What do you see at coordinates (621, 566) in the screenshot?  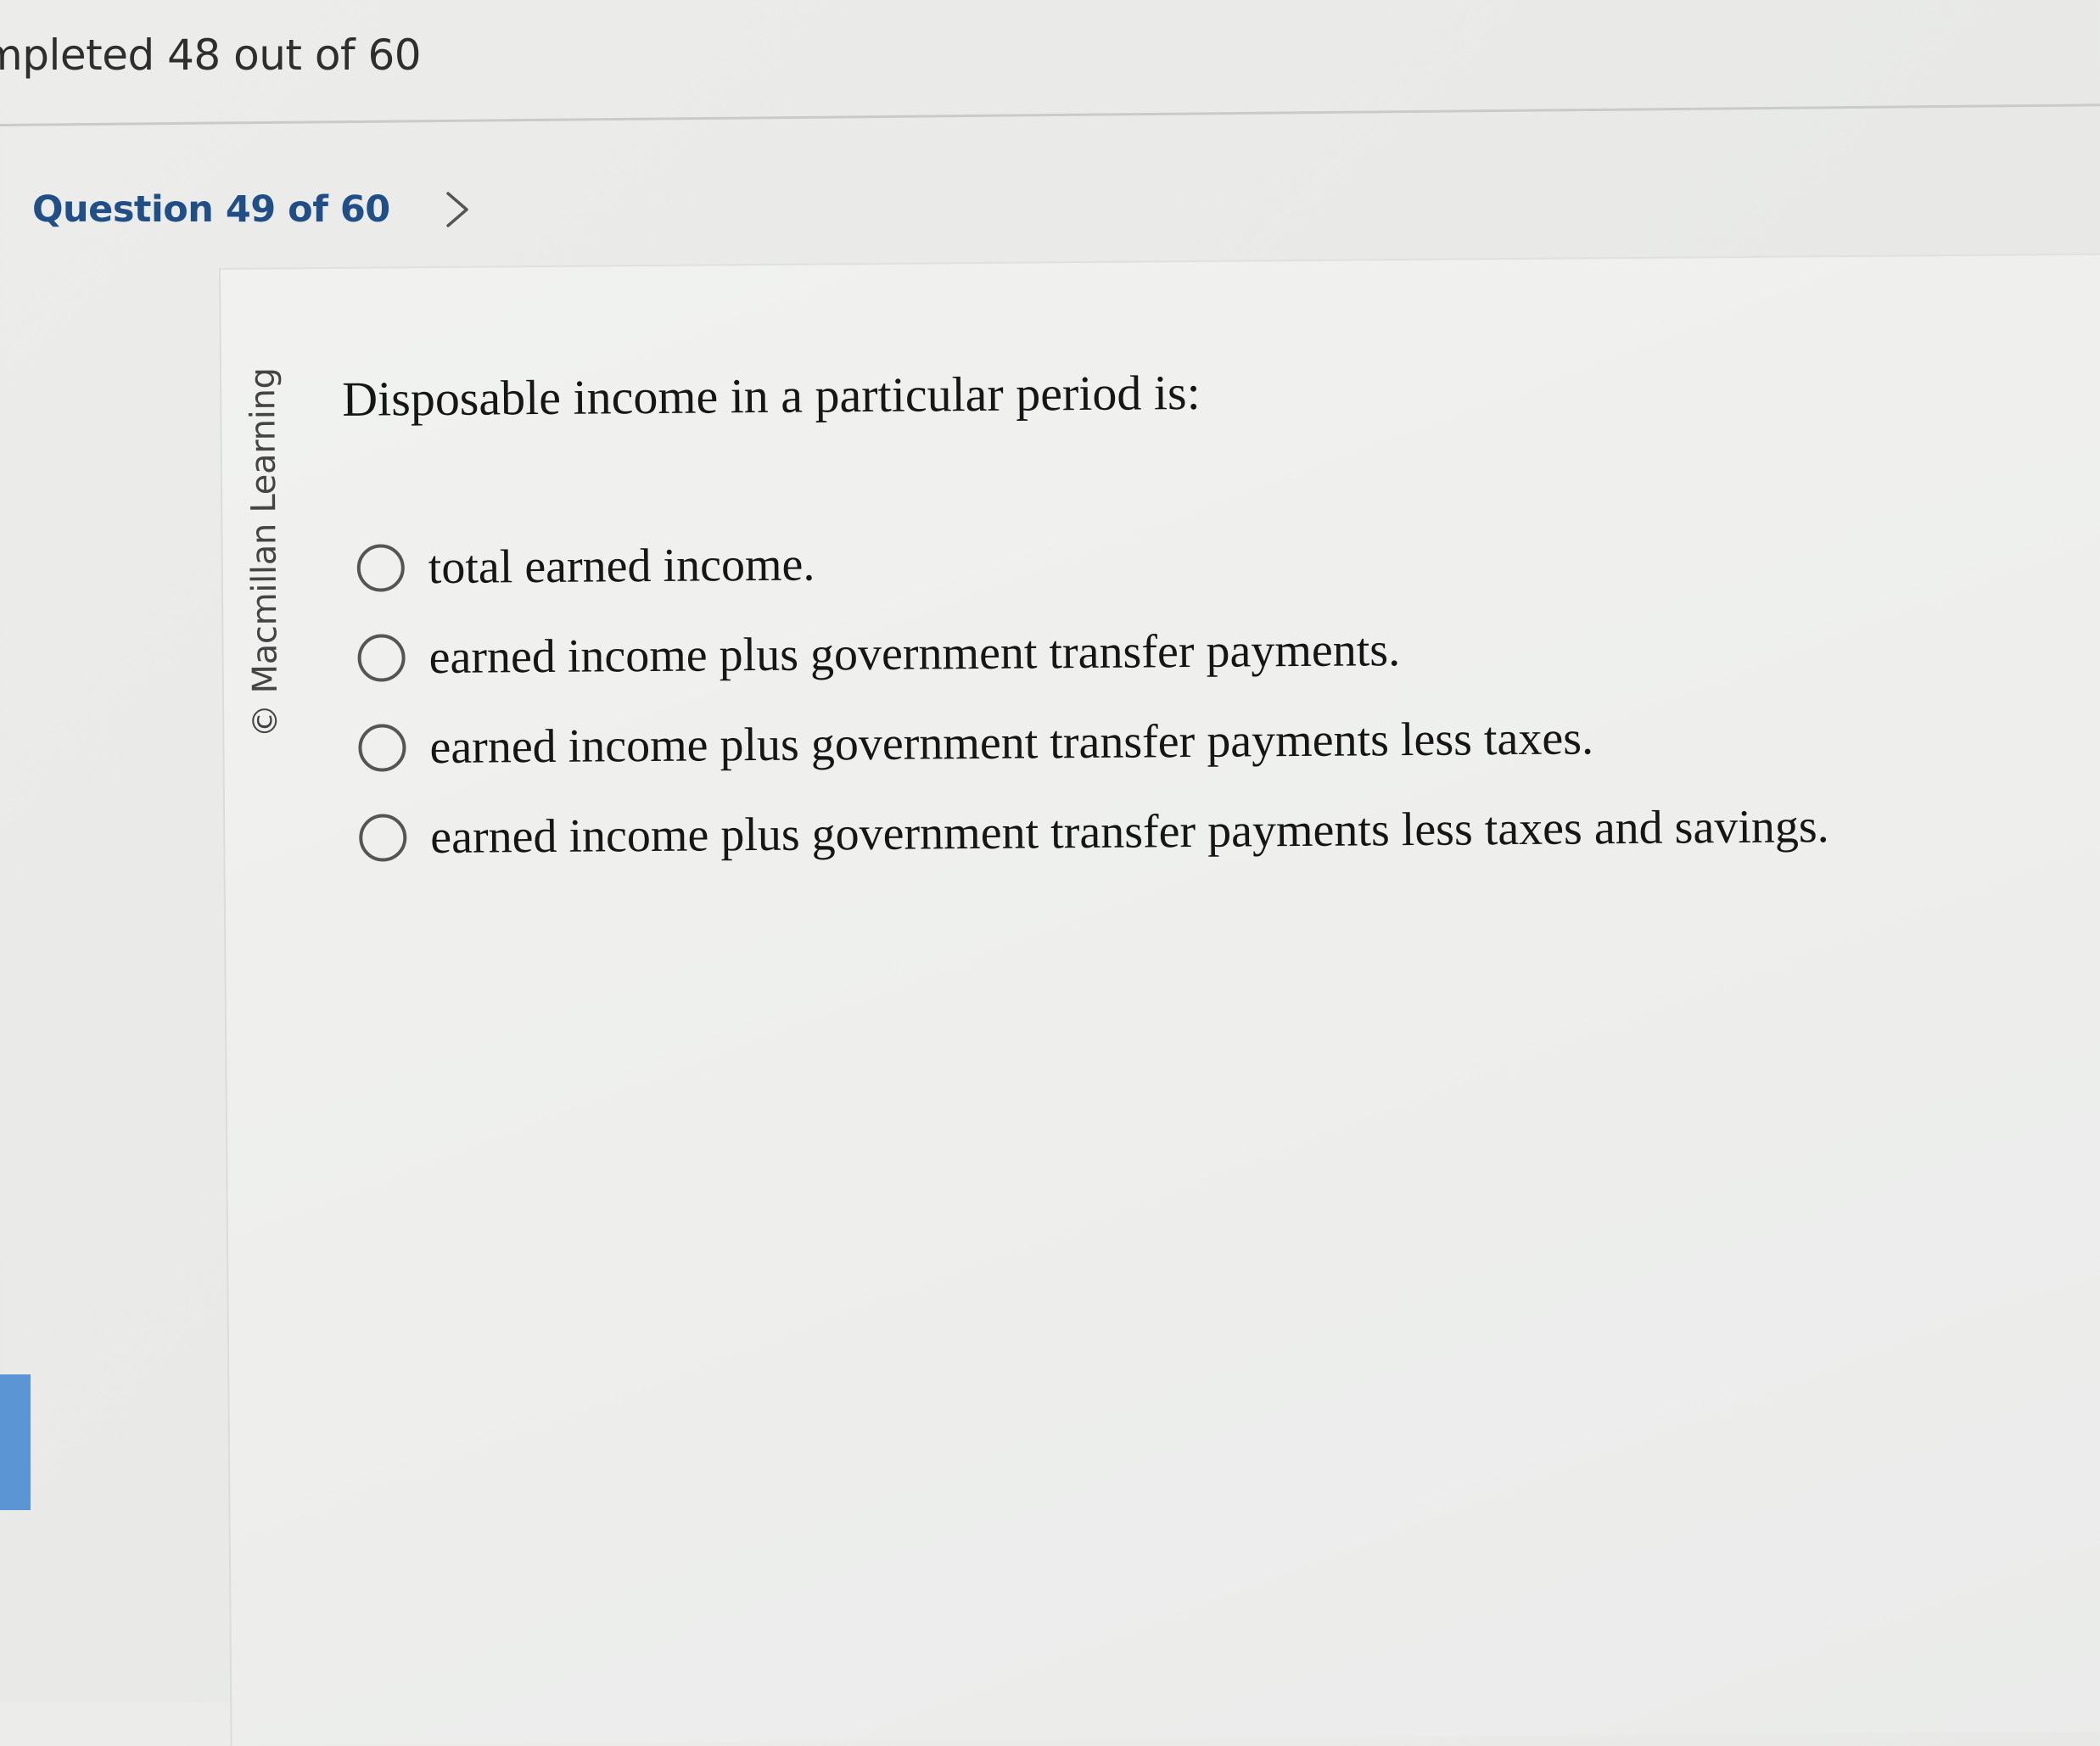 I see `option-label: total earned income.` at bounding box center [621, 566].